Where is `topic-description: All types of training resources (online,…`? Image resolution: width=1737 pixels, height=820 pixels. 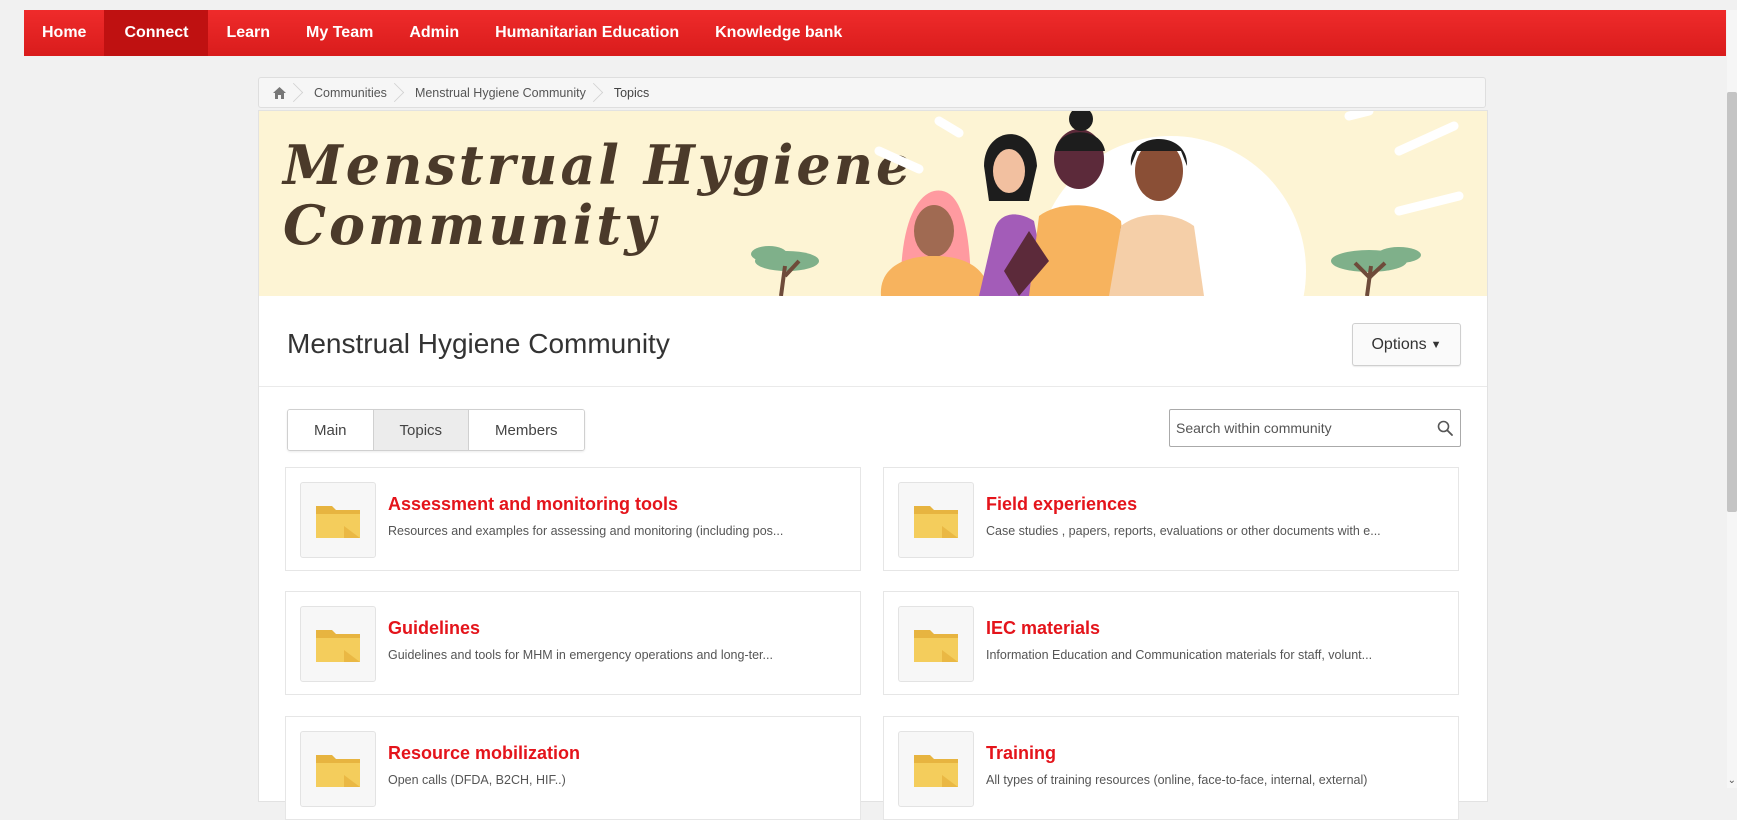
topic-description: All types of training resources (online,… is located at coordinates (1177, 780).